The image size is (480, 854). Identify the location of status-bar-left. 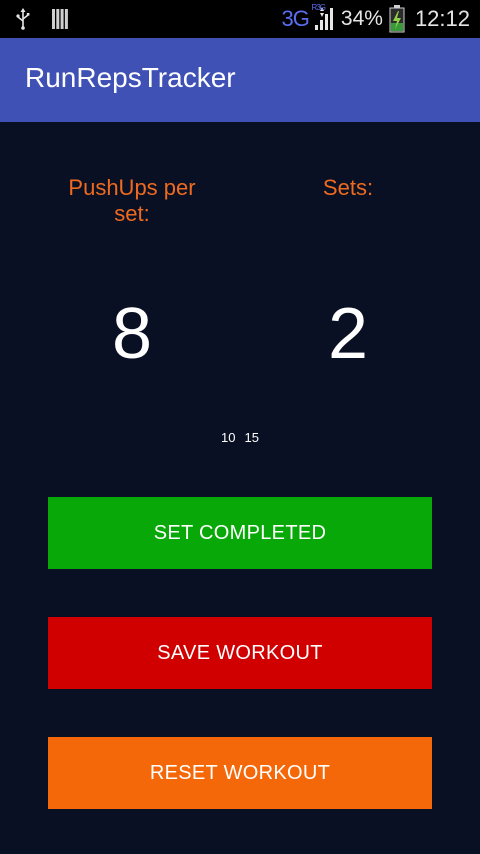
(42, 19).